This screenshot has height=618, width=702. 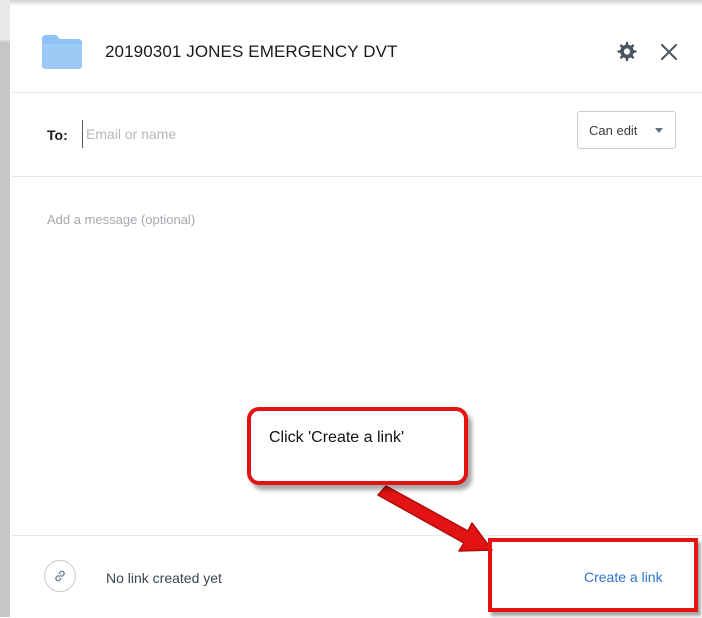 I want to click on dialog-title: 20190301 JONES EMERGENCY DVT, so click(x=251, y=51).